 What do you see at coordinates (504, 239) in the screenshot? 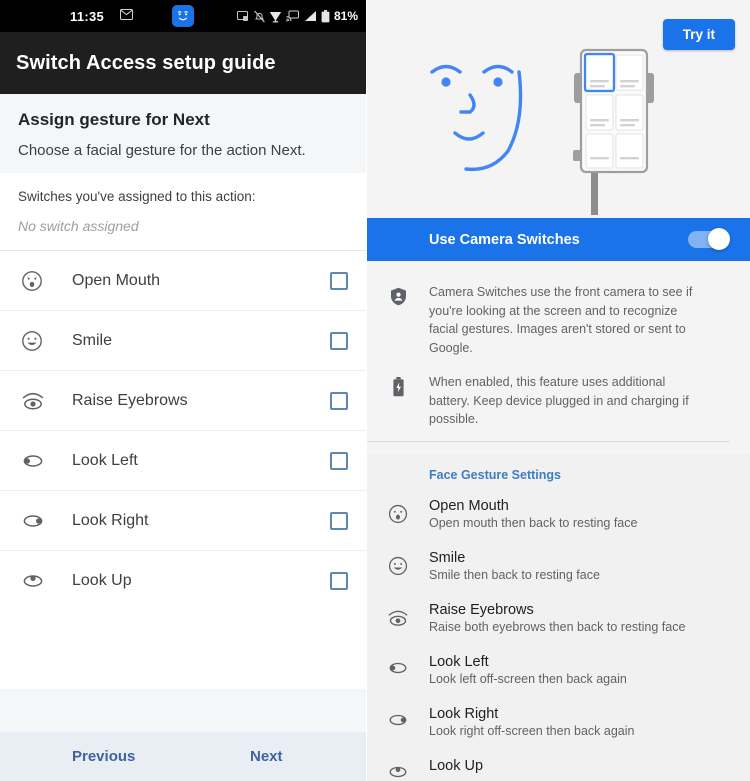
I see `use-camera-switches-label: Use Camera Switches` at bounding box center [504, 239].